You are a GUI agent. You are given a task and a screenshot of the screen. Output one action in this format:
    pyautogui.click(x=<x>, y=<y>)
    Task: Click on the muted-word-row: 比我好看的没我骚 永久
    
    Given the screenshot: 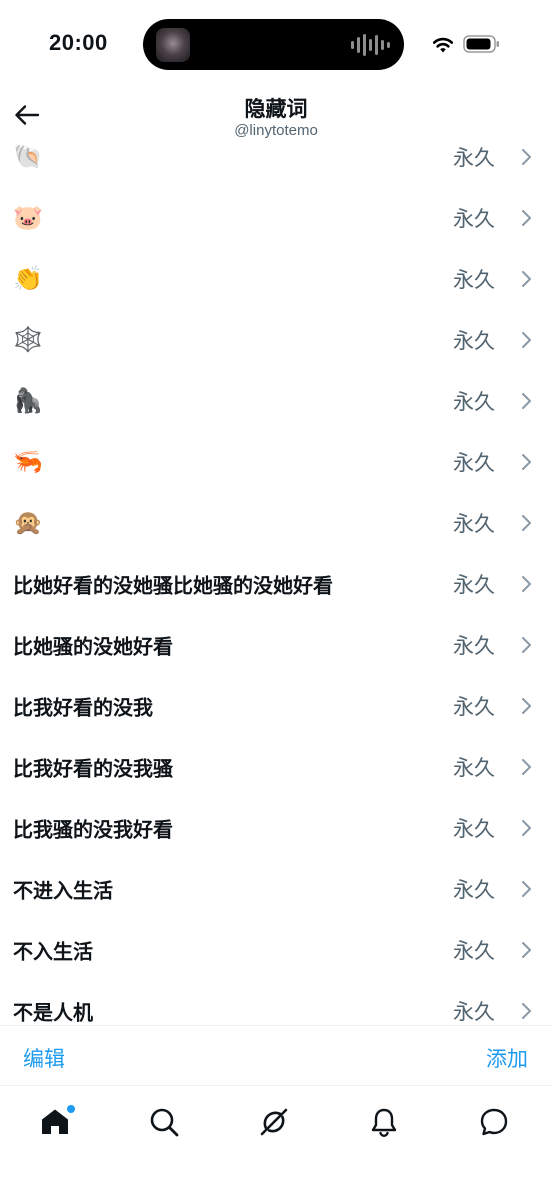 What is the action you would take?
    pyautogui.click(x=276, y=767)
    